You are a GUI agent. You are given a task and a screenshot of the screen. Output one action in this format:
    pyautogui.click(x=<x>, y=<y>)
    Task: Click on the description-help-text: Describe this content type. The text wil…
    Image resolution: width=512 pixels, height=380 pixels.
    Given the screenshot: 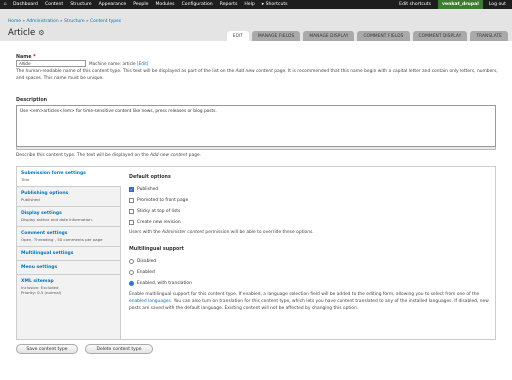 What is the action you would take?
    pyautogui.click(x=108, y=155)
    